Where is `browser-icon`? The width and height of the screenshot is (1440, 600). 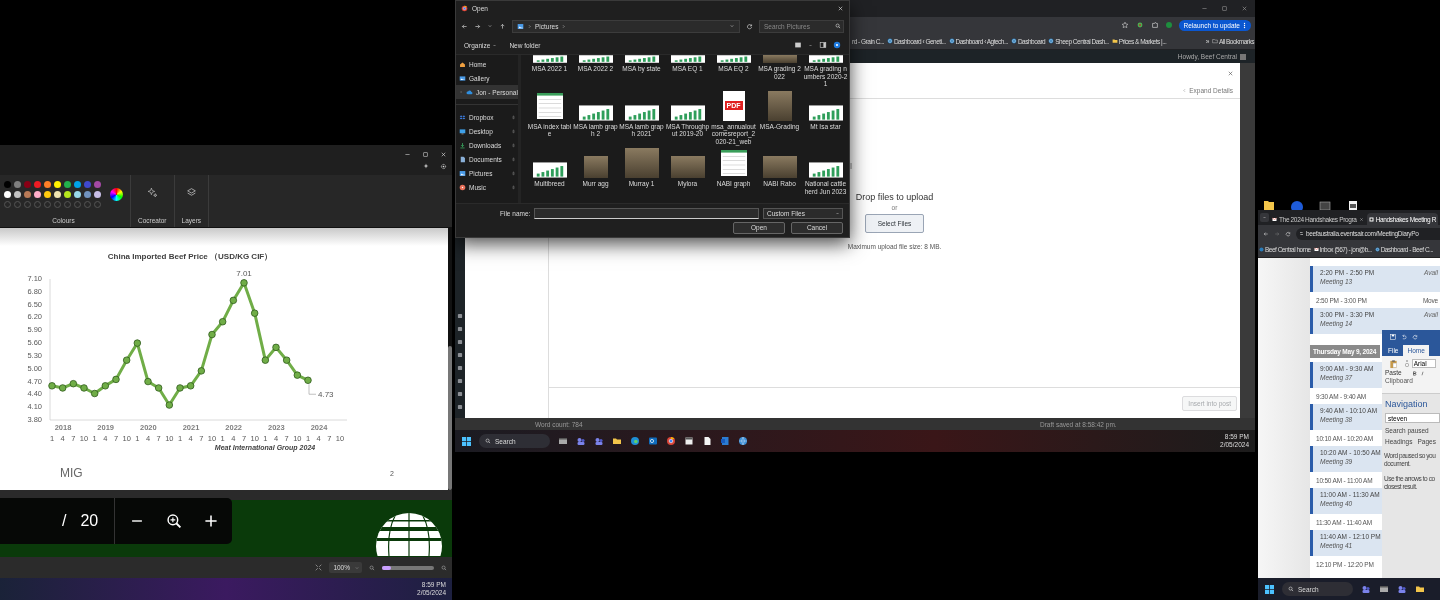 browser-icon is located at coordinates (634, 441).